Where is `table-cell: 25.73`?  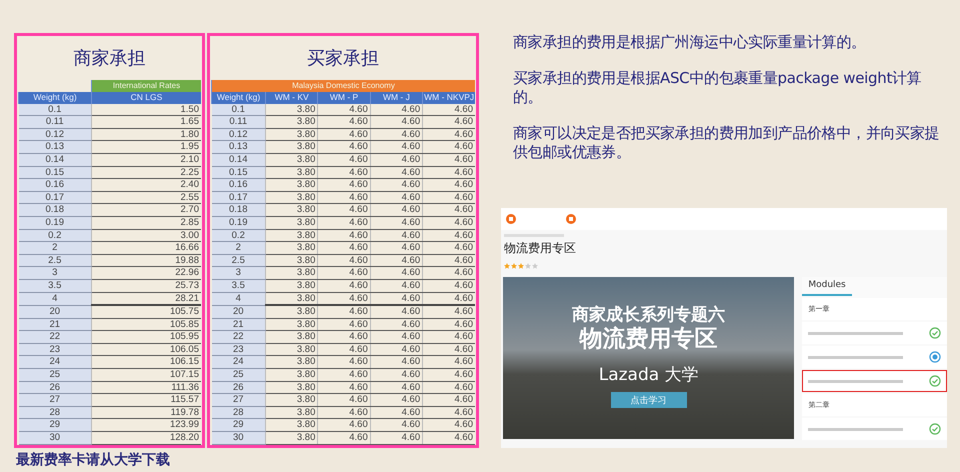
table-cell: 25.73 is located at coordinates (146, 285).